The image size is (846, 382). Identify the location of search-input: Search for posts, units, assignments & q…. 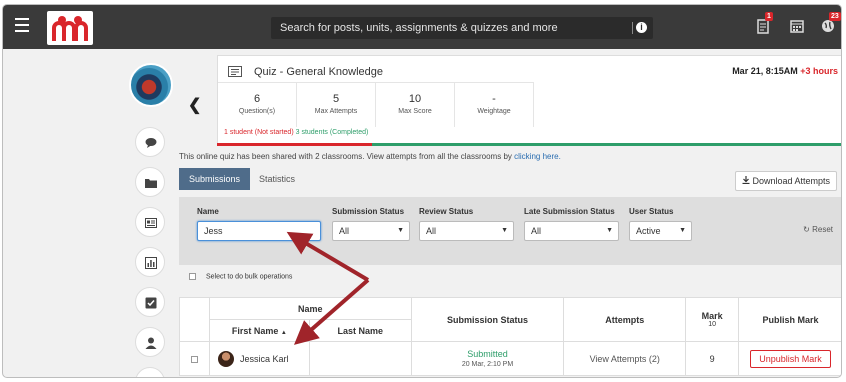
(462, 28).